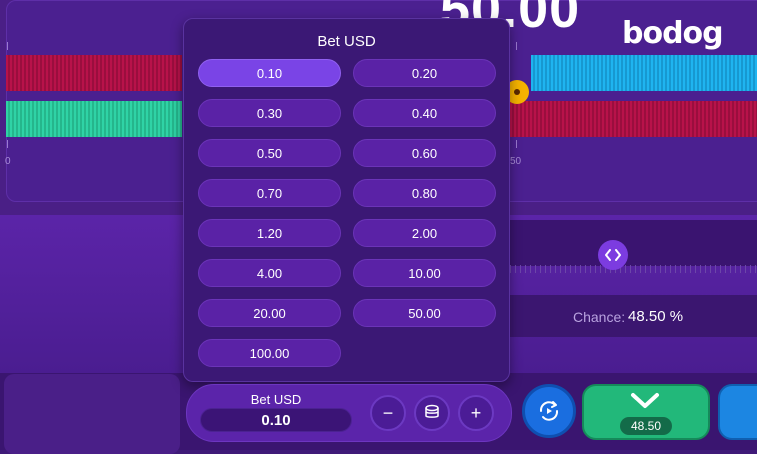  Describe the element at coordinates (631, 269) in the screenshot. I see `slider-ticks` at that location.